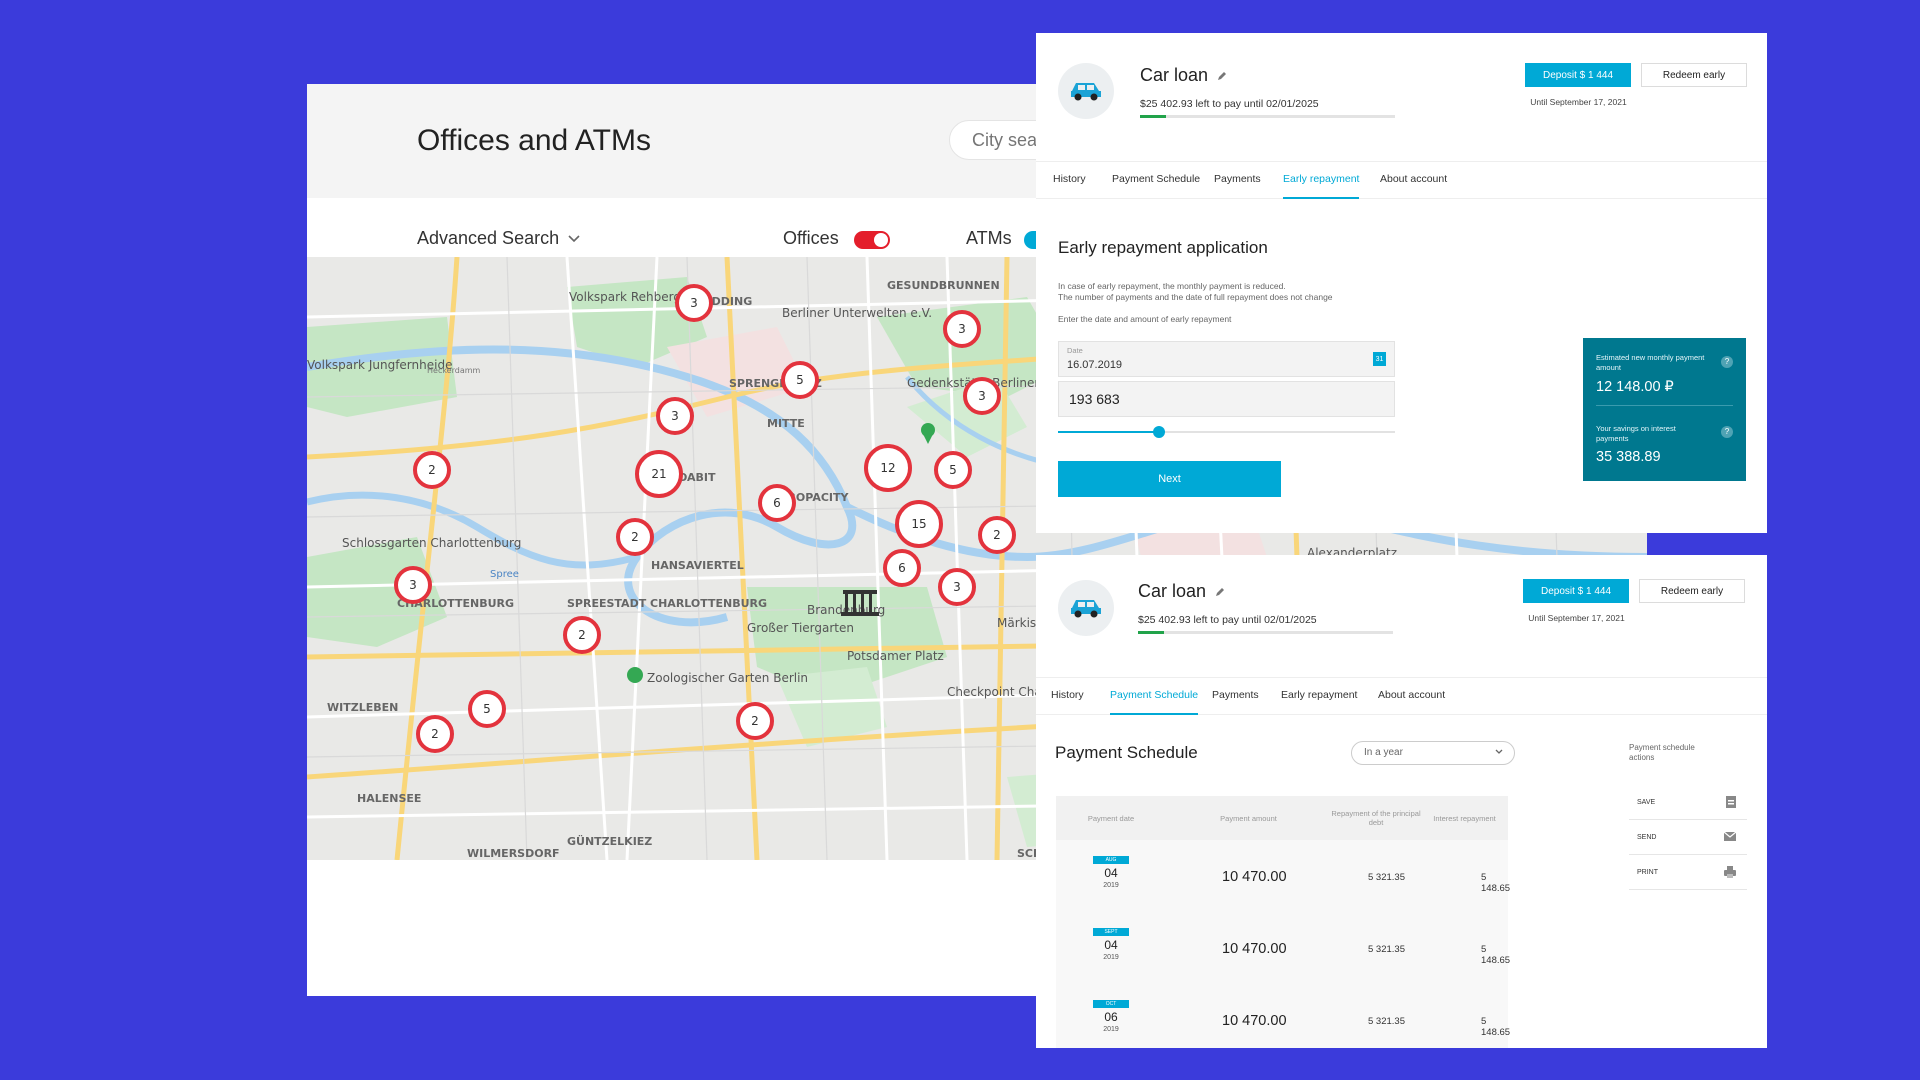  What do you see at coordinates (1688, 838) in the screenshot?
I see `send-action: SEND` at bounding box center [1688, 838].